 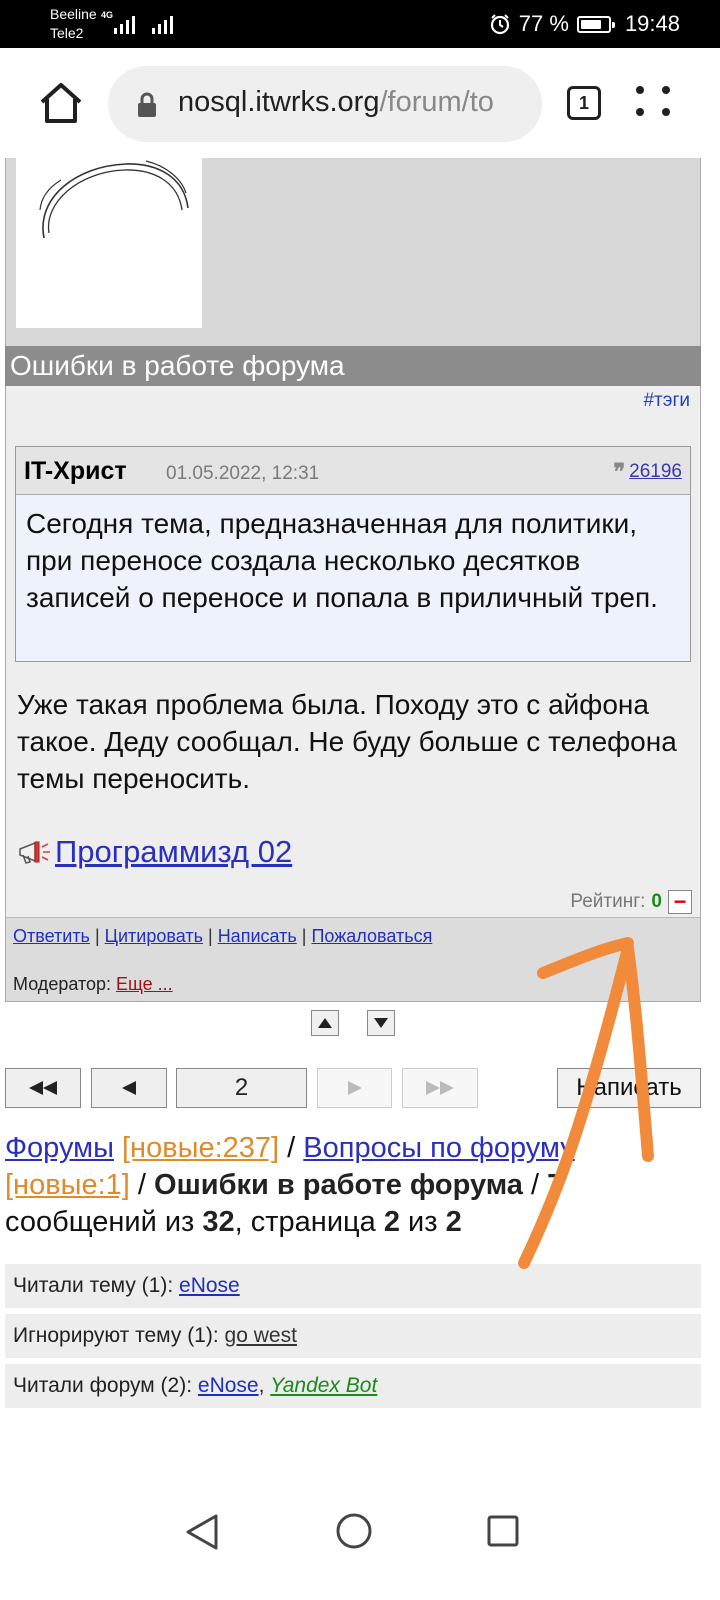 I want to click on avatar-drawing-icon, so click(x=114, y=199).